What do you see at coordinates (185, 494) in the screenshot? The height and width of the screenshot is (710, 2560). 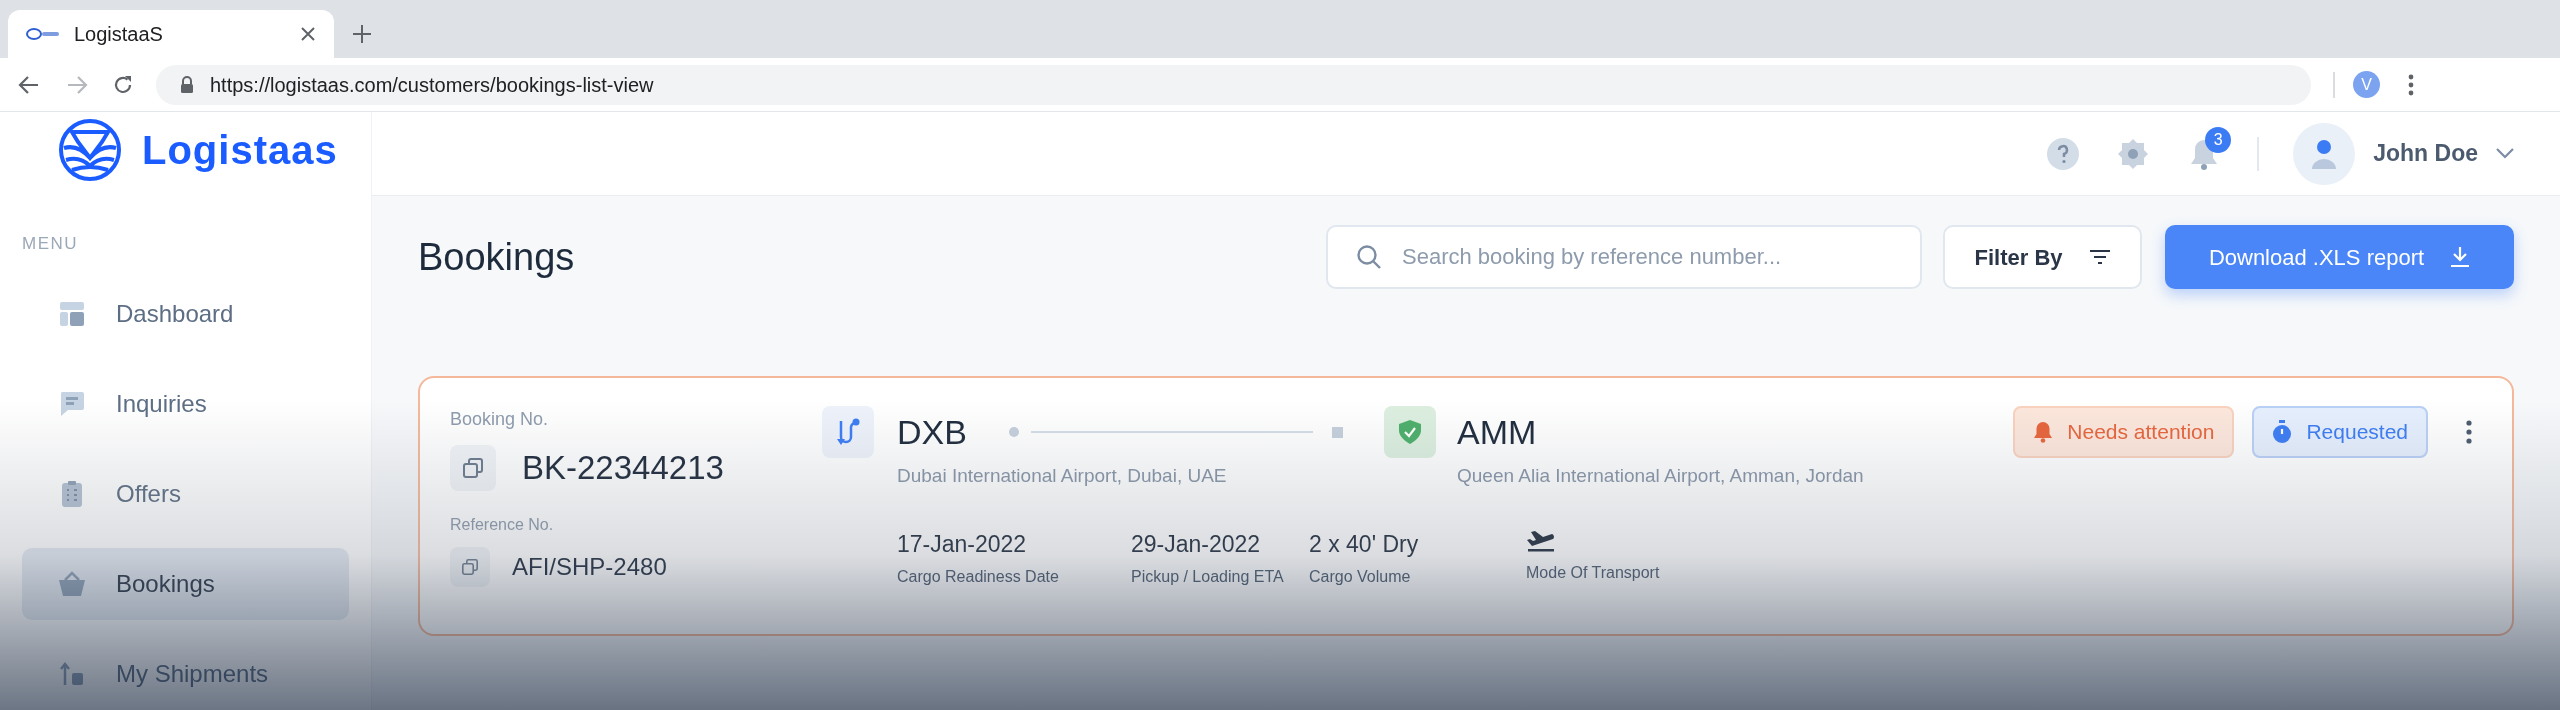 I see `sidebar-item: Offers` at bounding box center [185, 494].